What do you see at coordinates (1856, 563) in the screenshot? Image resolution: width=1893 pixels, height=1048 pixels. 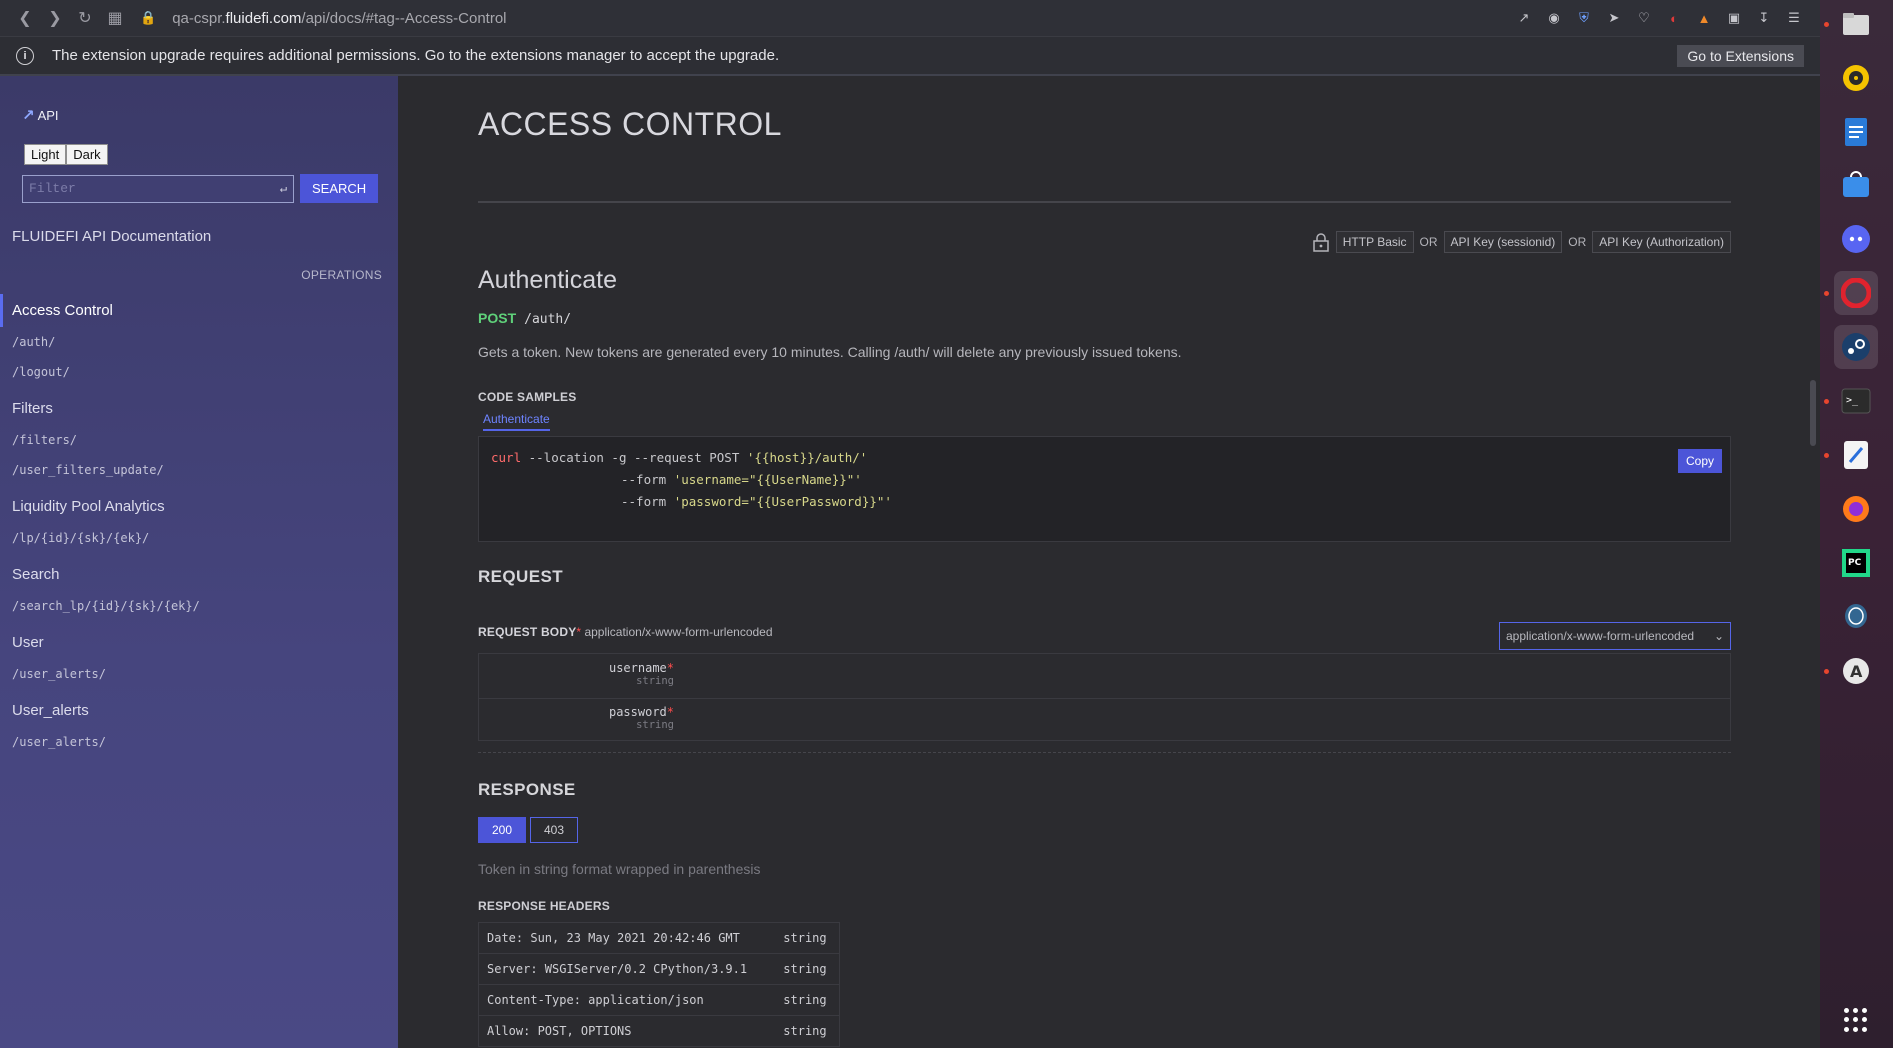 I see `pycharm-icon: PC` at bounding box center [1856, 563].